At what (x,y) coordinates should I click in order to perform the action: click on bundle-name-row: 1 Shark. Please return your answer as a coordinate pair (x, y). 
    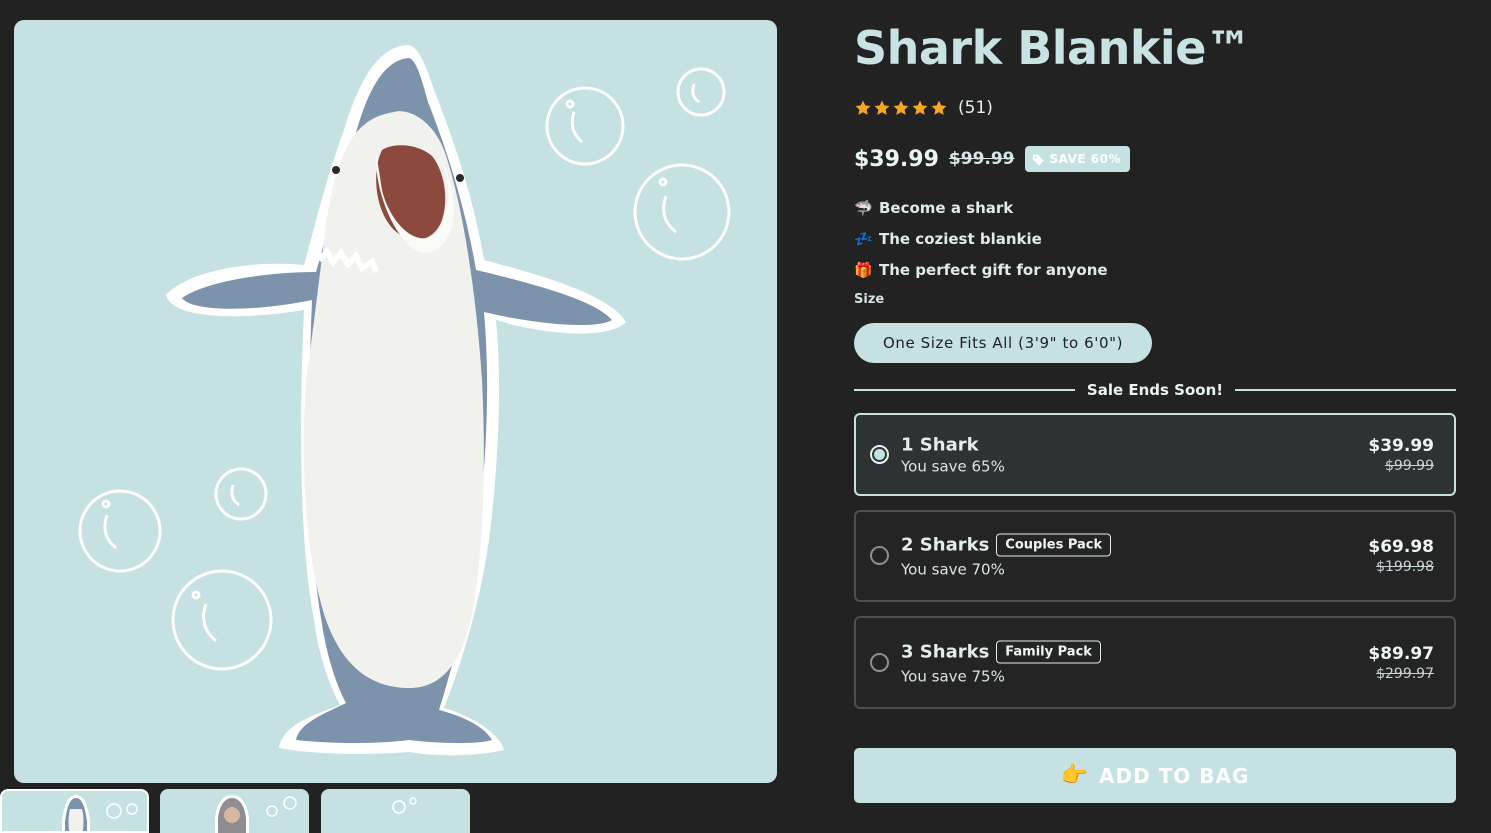
    Looking at the image, I should click on (953, 444).